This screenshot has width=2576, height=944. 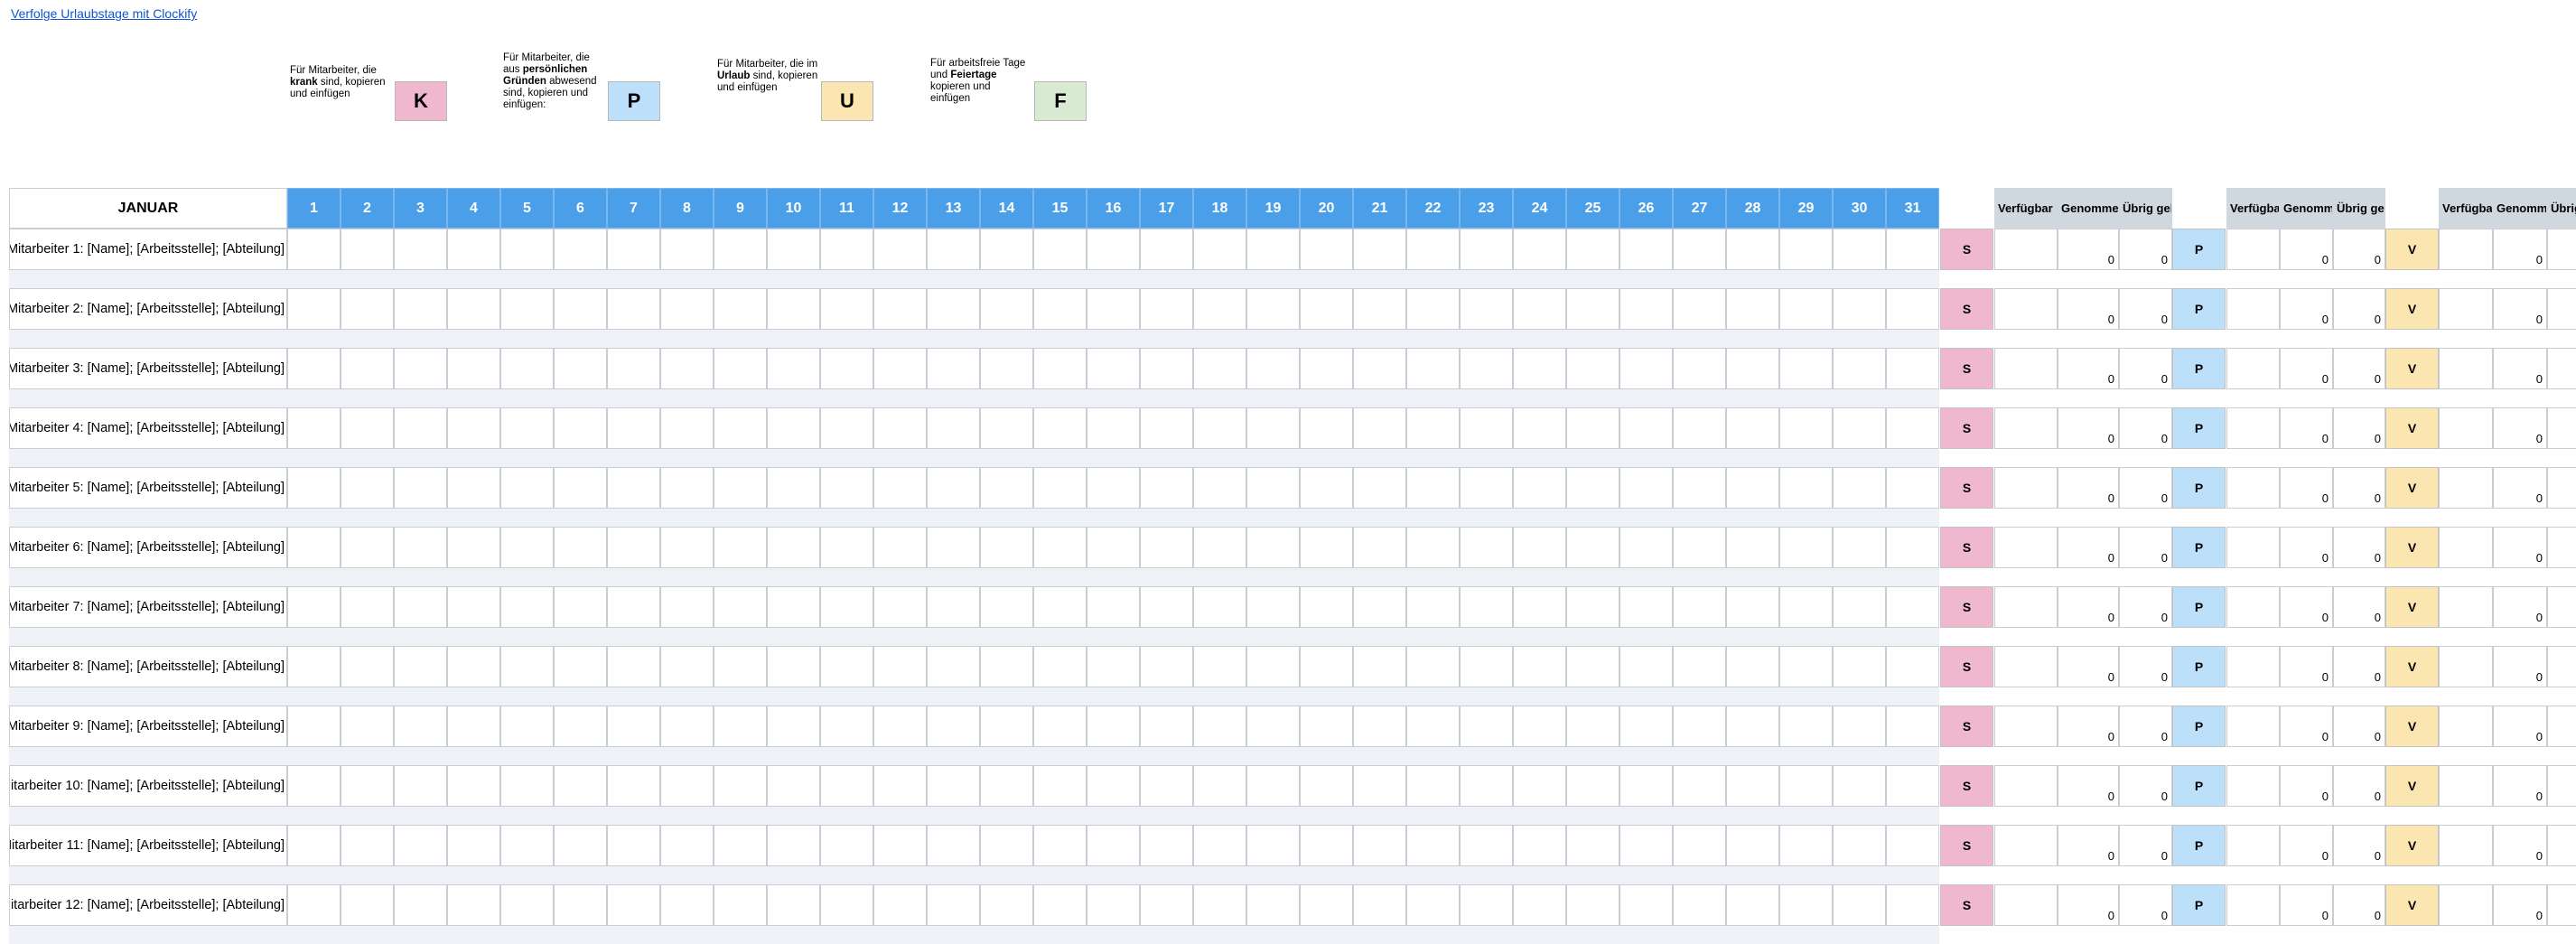 What do you see at coordinates (2199, 368) in the screenshot?
I see `tag-p: P` at bounding box center [2199, 368].